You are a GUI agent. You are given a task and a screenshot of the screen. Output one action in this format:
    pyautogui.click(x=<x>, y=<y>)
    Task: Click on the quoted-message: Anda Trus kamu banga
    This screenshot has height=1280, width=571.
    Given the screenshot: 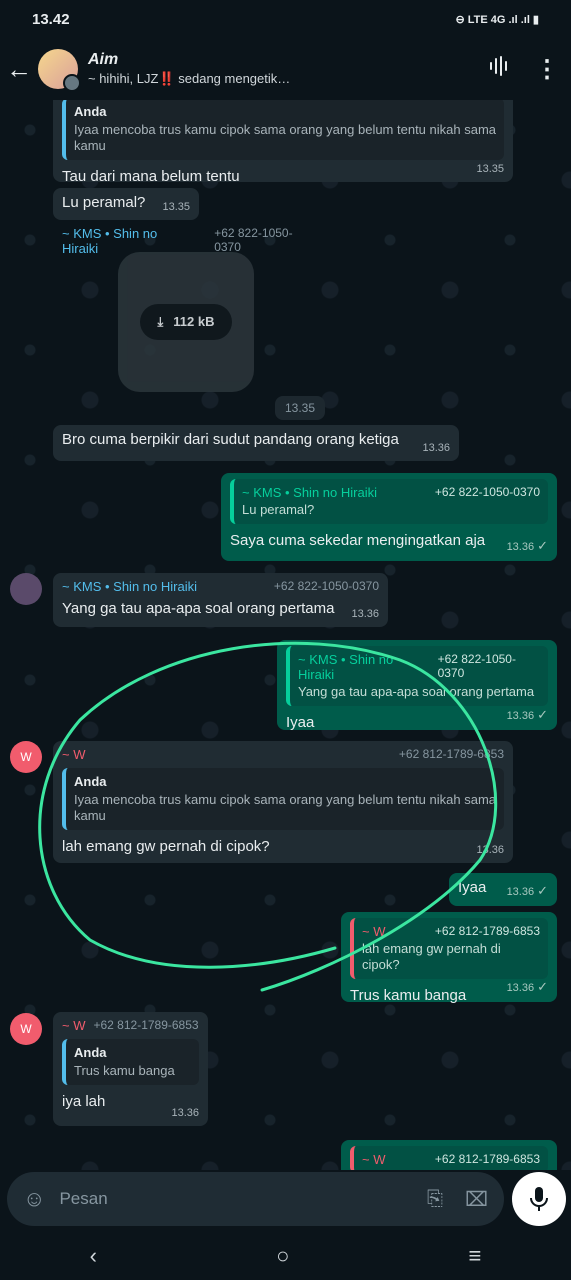 What is the action you would take?
    pyautogui.click(x=130, y=1062)
    